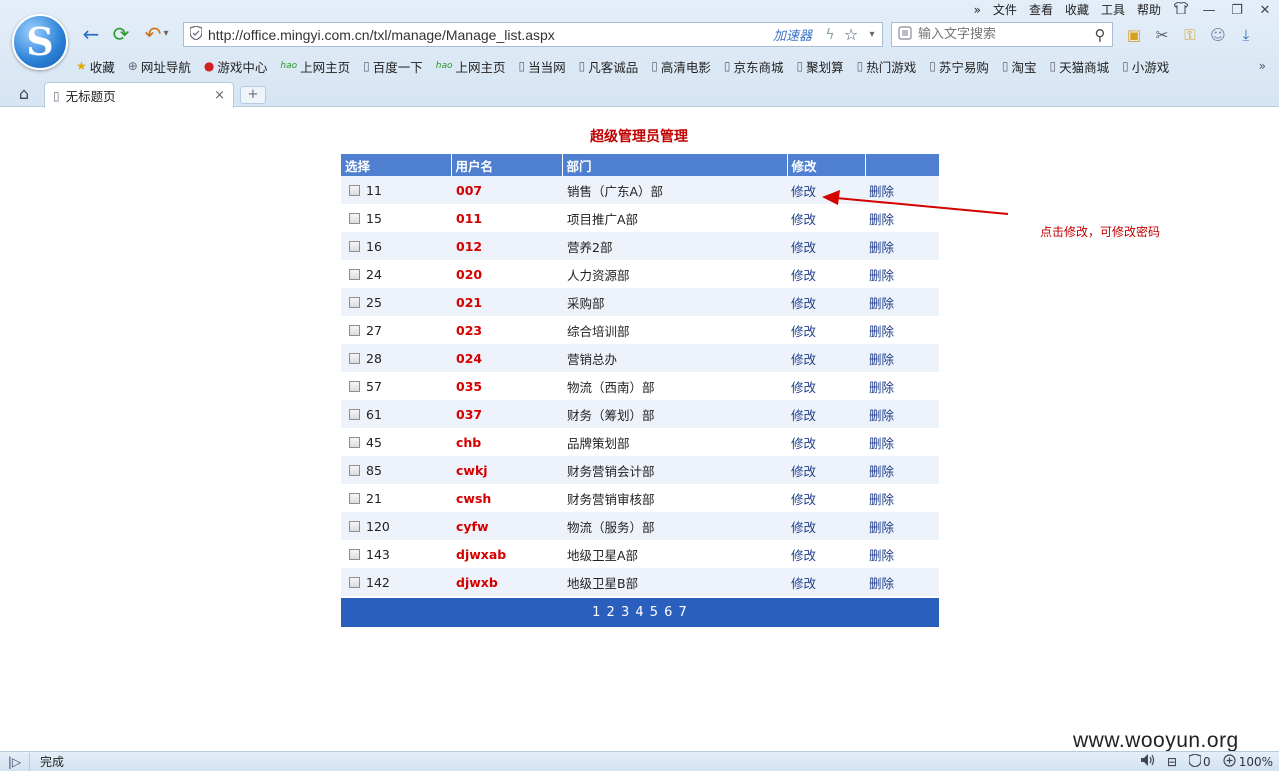 The image size is (1279, 771). Describe the element at coordinates (639, 761) in the screenshot. I see `status-bar: |▷ 完成 ⊟ 0 100%` at that location.